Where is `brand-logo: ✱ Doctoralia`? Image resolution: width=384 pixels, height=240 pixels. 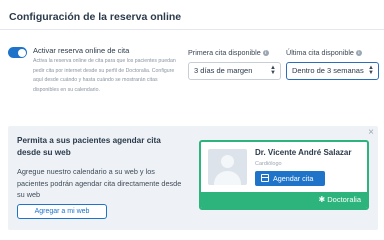 brand-logo: ✱ Doctoralia is located at coordinates (340, 200).